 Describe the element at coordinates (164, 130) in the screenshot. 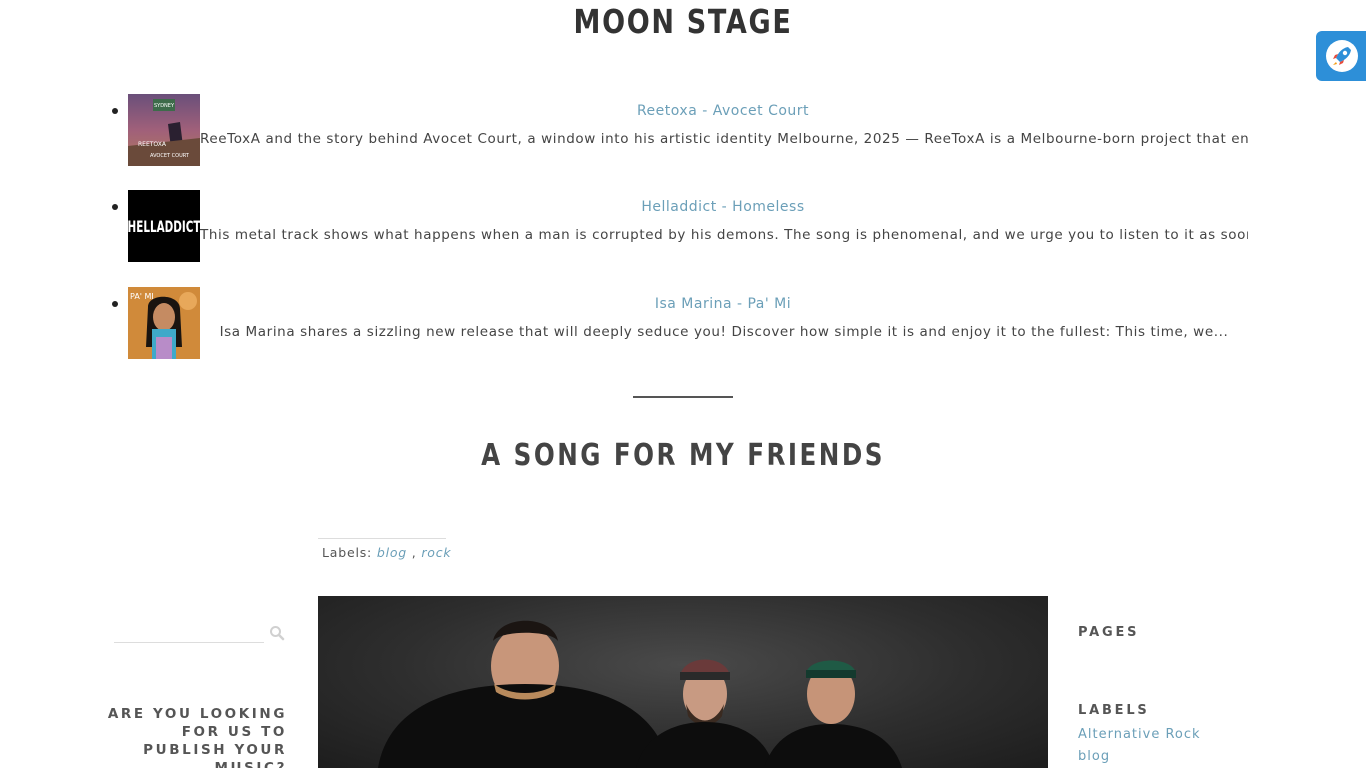

I see `post-thumbnail: SYDNEY REETOXA AVOCET COURT` at that location.